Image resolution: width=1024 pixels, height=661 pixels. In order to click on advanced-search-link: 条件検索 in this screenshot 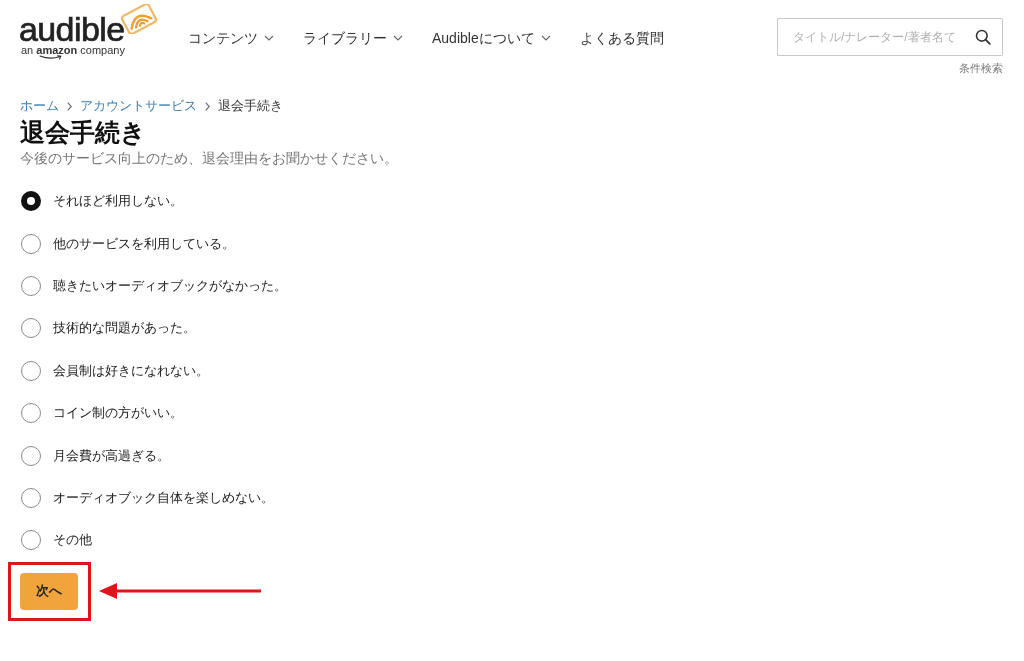, I will do `click(981, 68)`.